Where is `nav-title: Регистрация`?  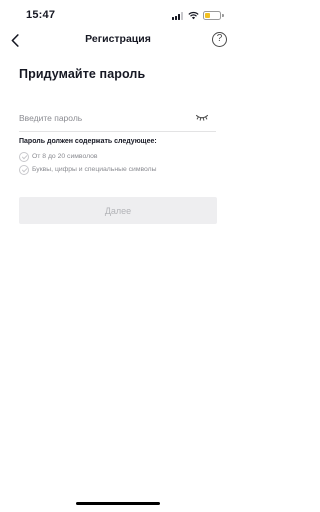 nav-title: Регистрация is located at coordinates (118, 39).